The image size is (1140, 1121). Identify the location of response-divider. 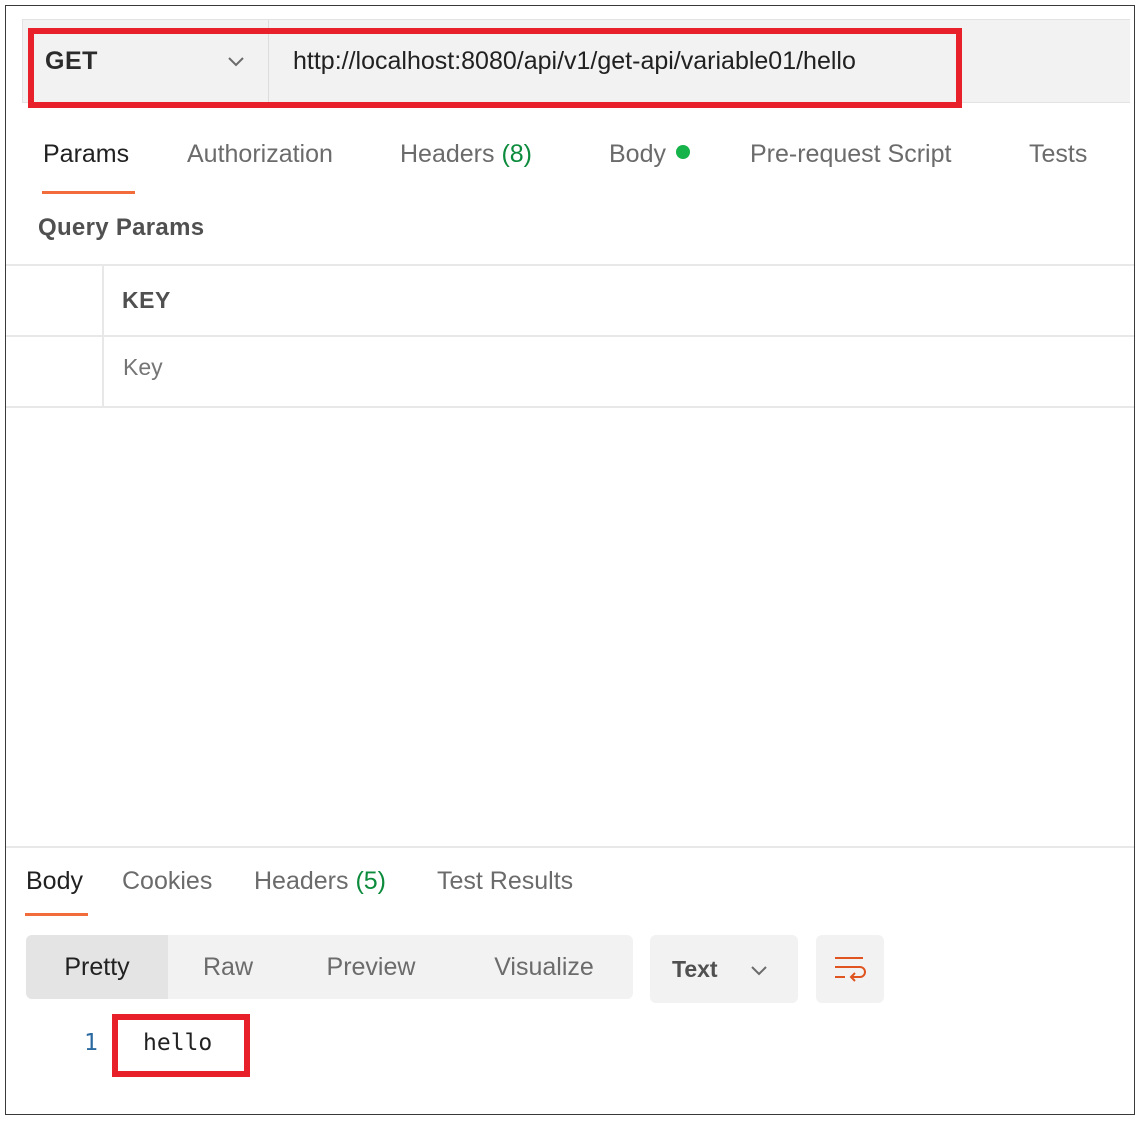
(570, 847).